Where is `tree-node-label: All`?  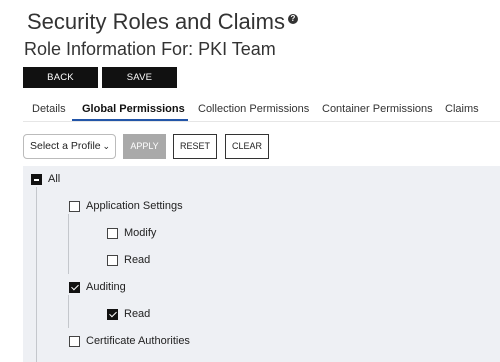 tree-node-label: All is located at coordinates (54, 179).